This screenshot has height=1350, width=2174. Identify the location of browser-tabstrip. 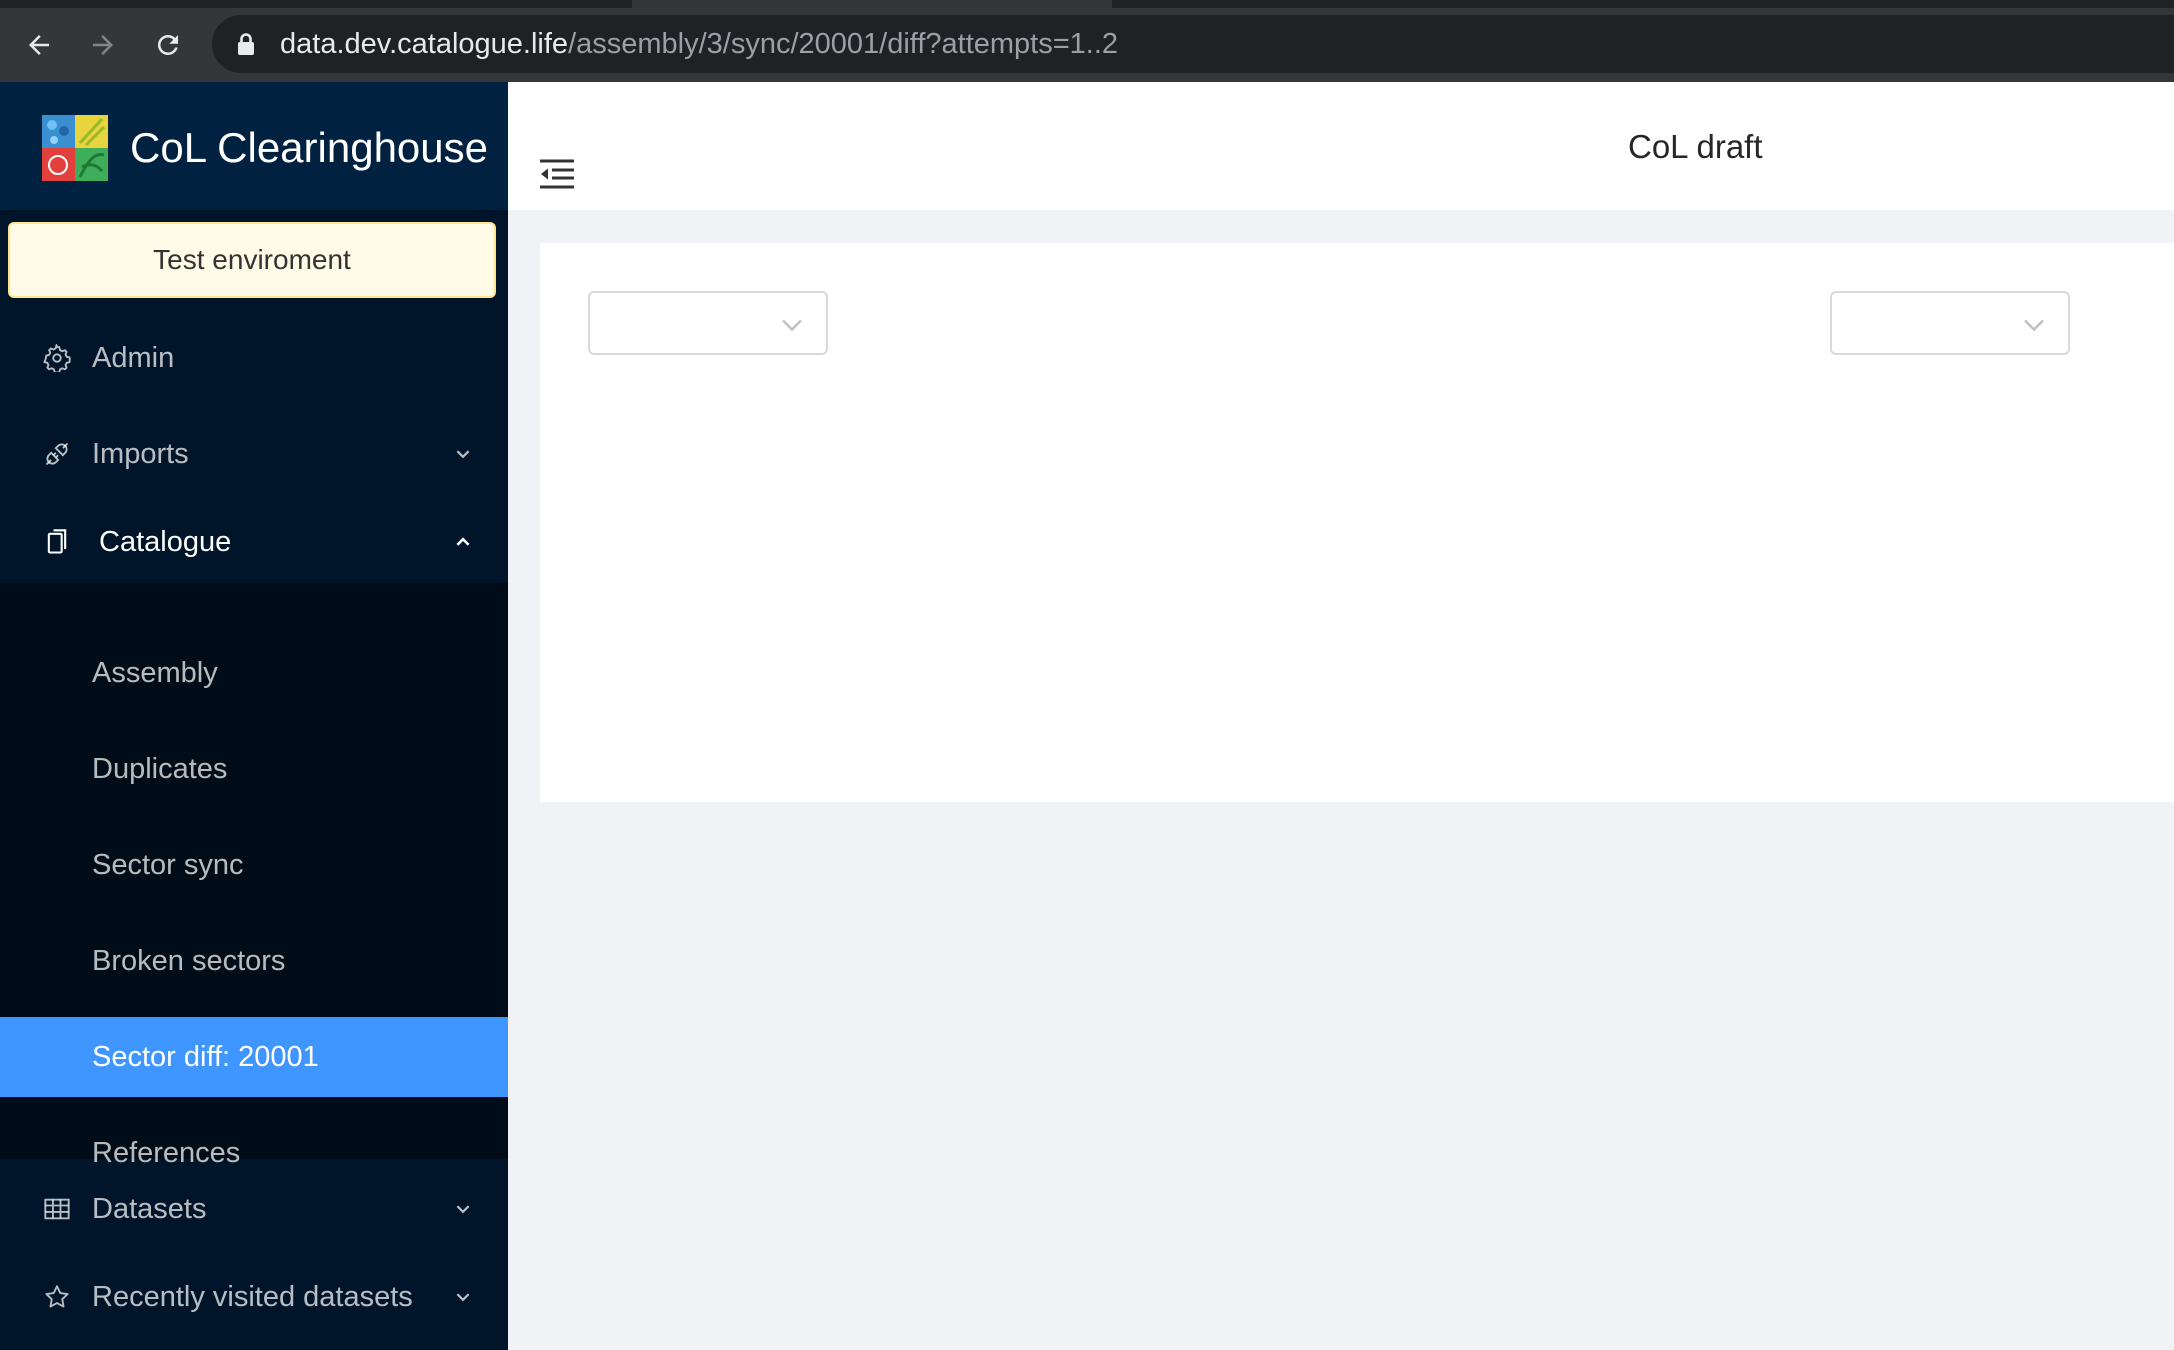
(1087, 4).